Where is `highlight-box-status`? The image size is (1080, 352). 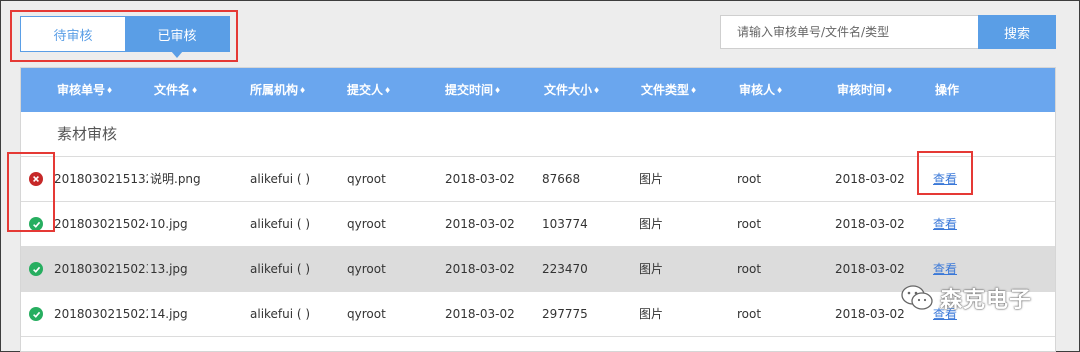 highlight-box-status is located at coordinates (31, 192).